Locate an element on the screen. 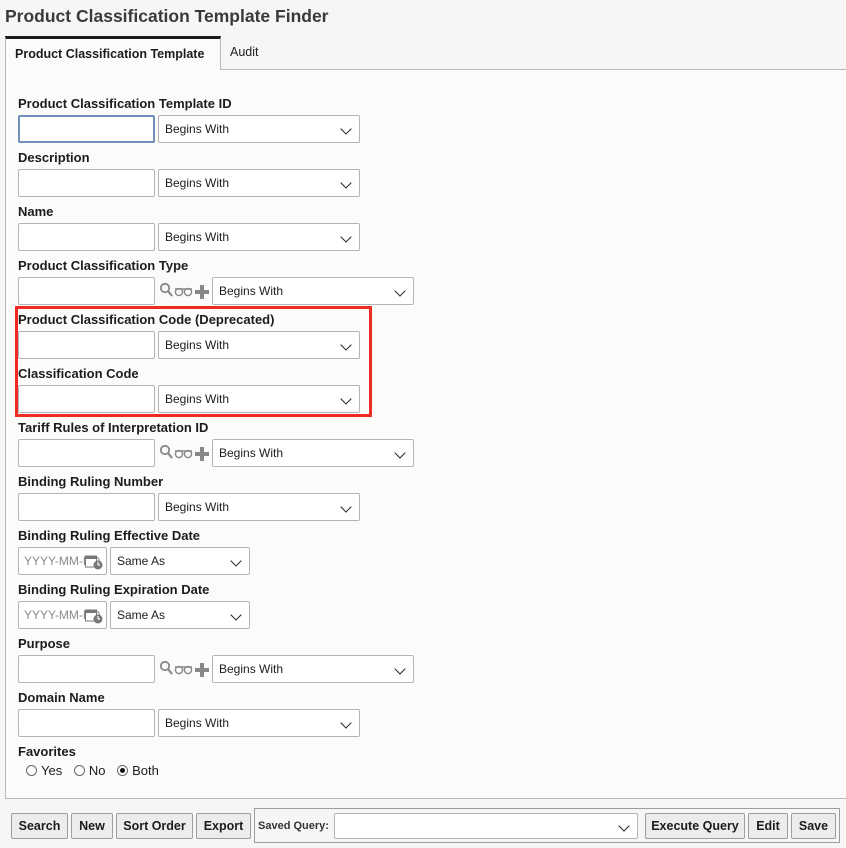 Image resolution: width=846 pixels, height=848 pixels. export-button: Export is located at coordinates (223, 826).